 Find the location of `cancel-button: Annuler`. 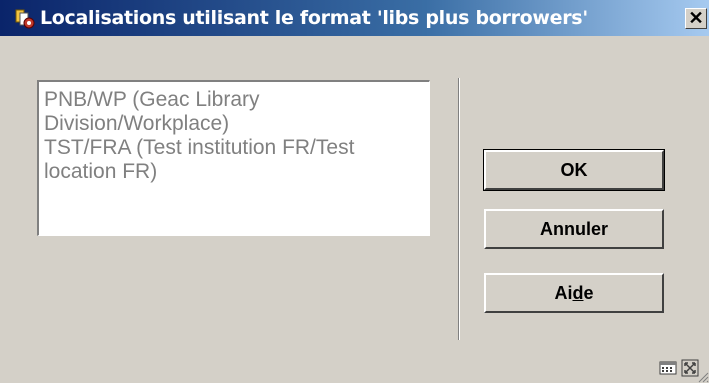

cancel-button: Annuler is located at coordinates (574, 229).